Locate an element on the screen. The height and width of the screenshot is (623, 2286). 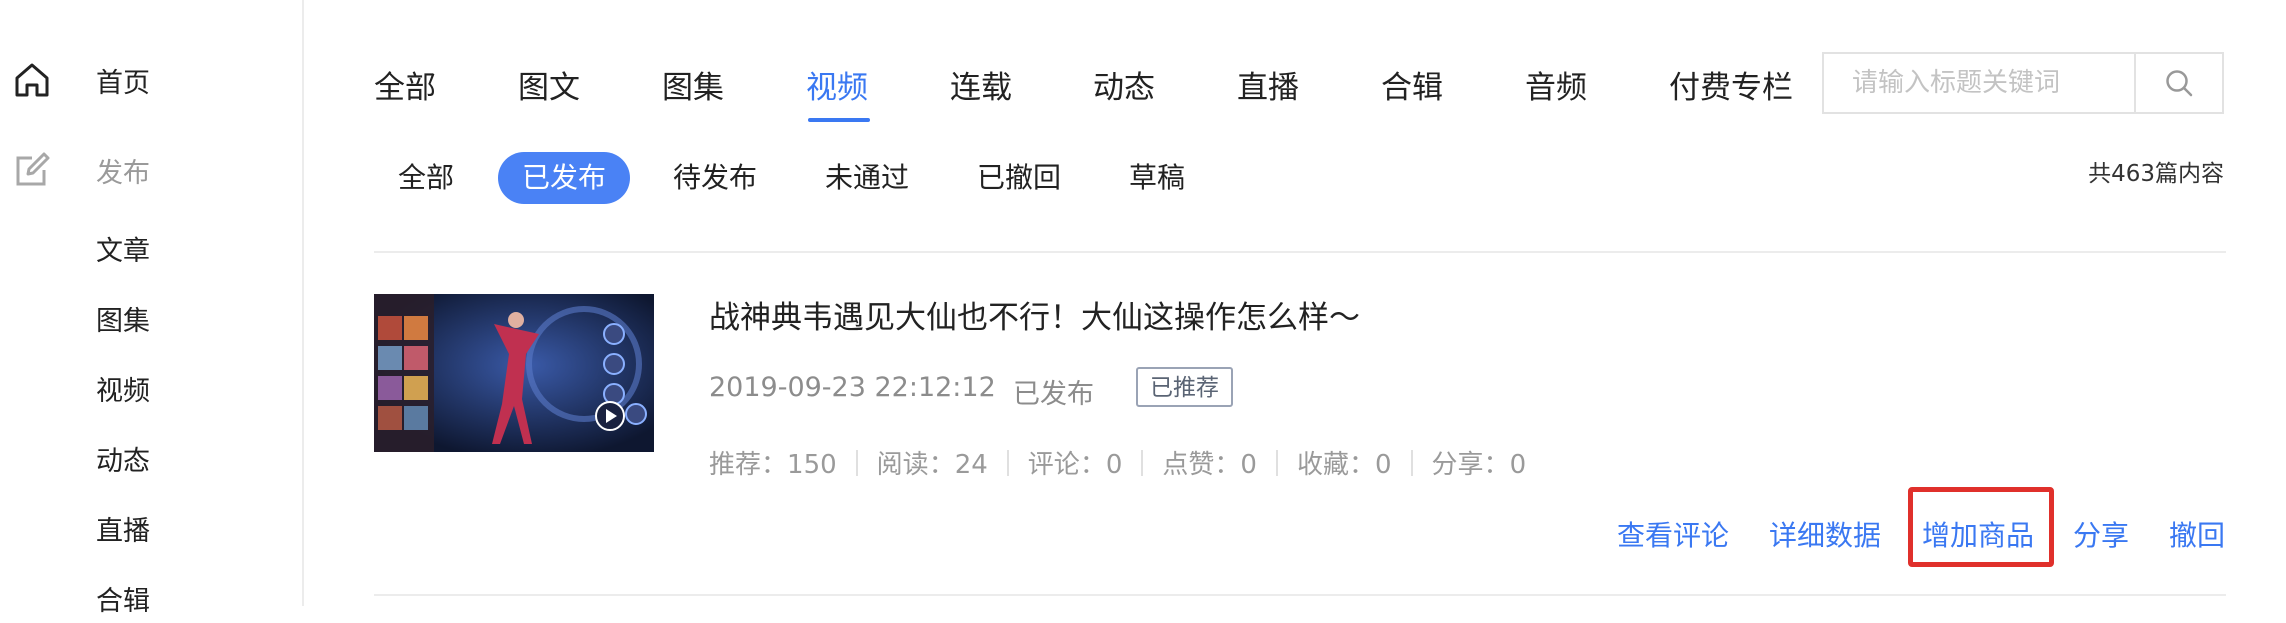
home-icon is located at coordinates (32, 80).